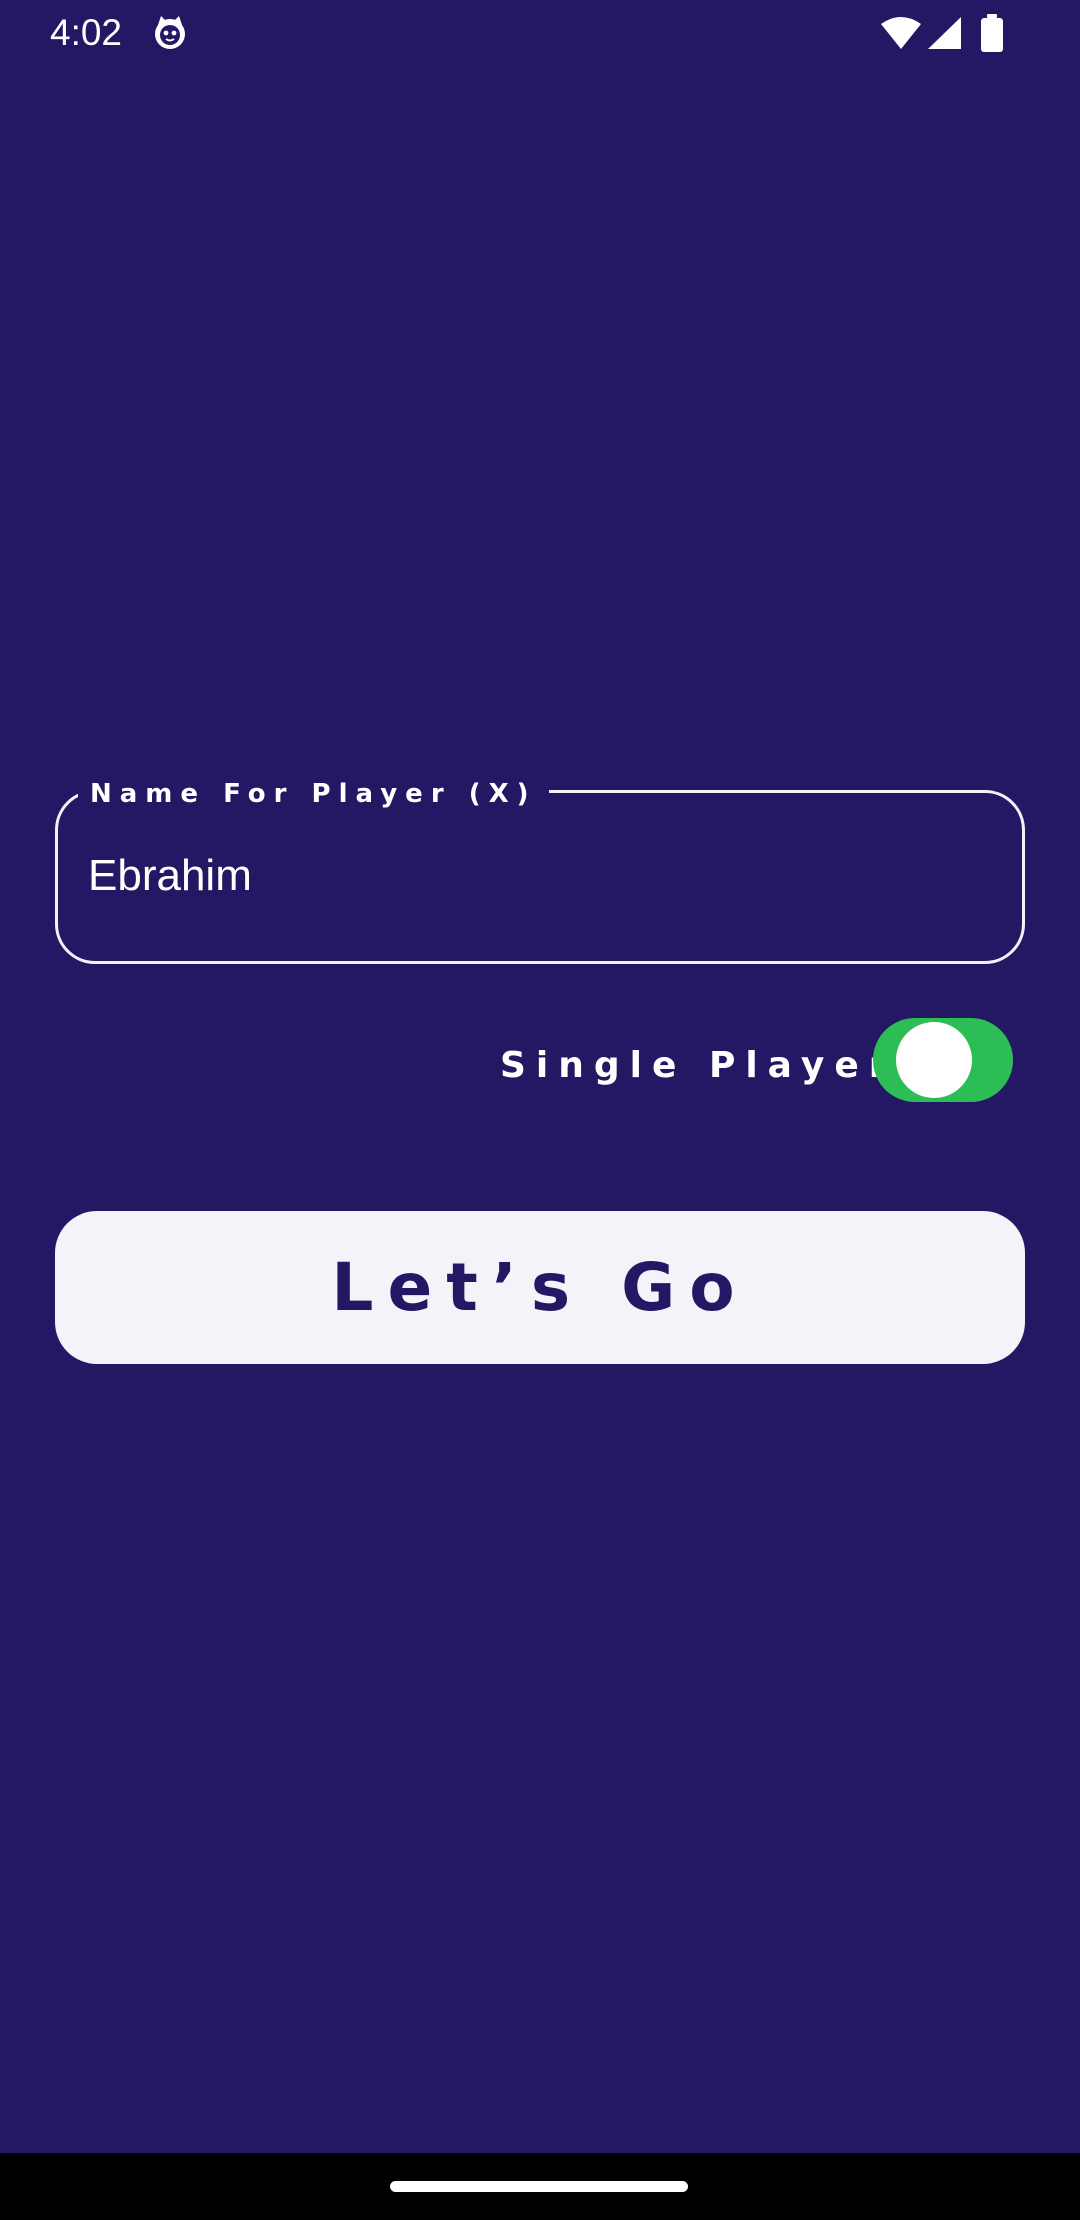  I want to click on single-player-label: Single Player, so click(698, 1065).